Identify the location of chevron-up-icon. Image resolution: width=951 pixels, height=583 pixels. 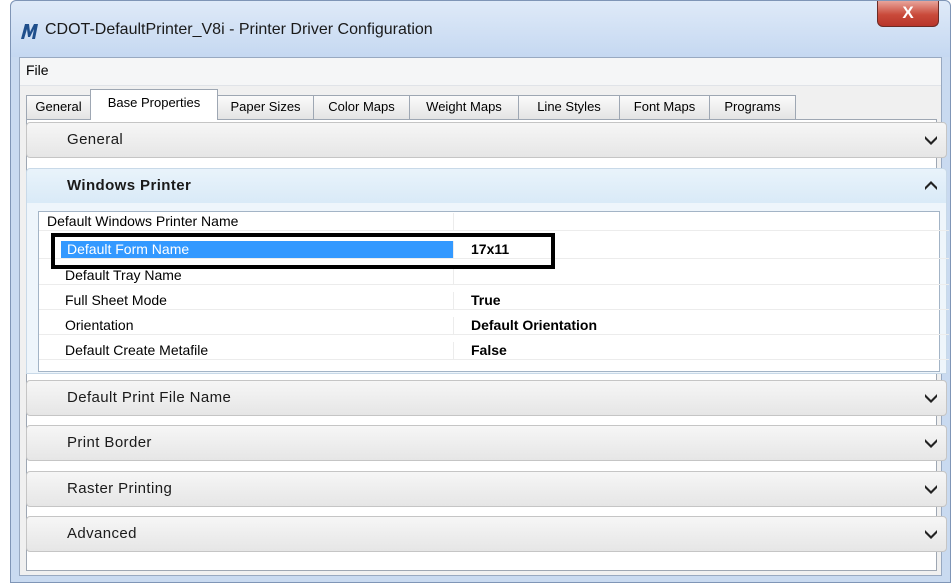
(931, 185).